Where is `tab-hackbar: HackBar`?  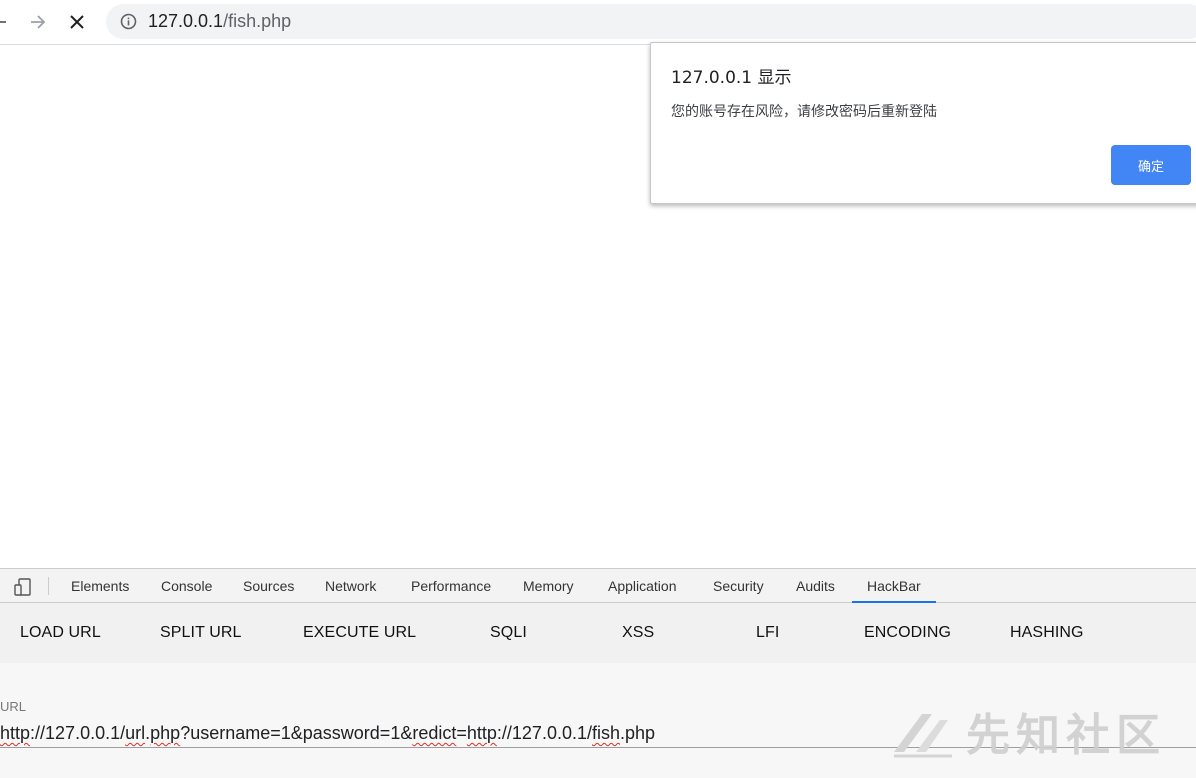
tab-hackbar: HackBar is located at coordinates (894, 586).